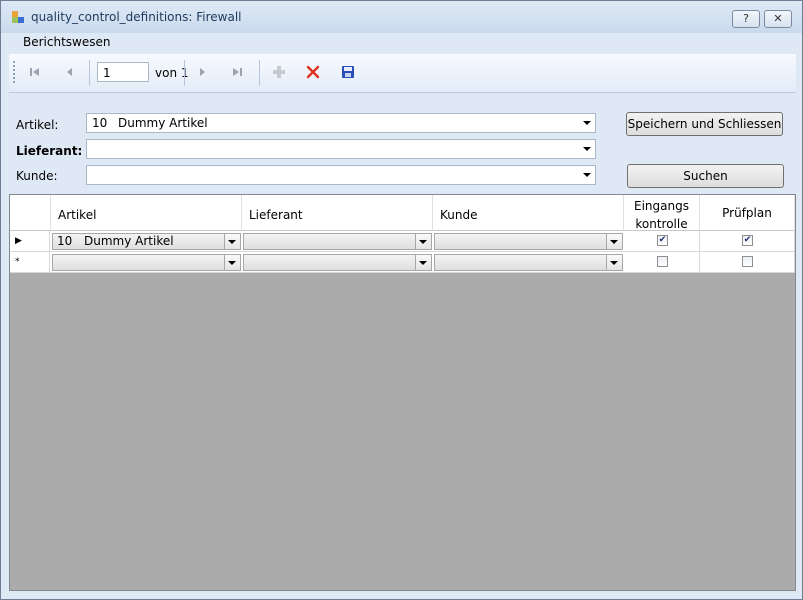 This screenshot has height=600, width=803. What do you see at coordinates (341, 123) in the screenshot?
I see `artikel-combobox: 10 Dummy Artikel` at bounding box center [341, 123].